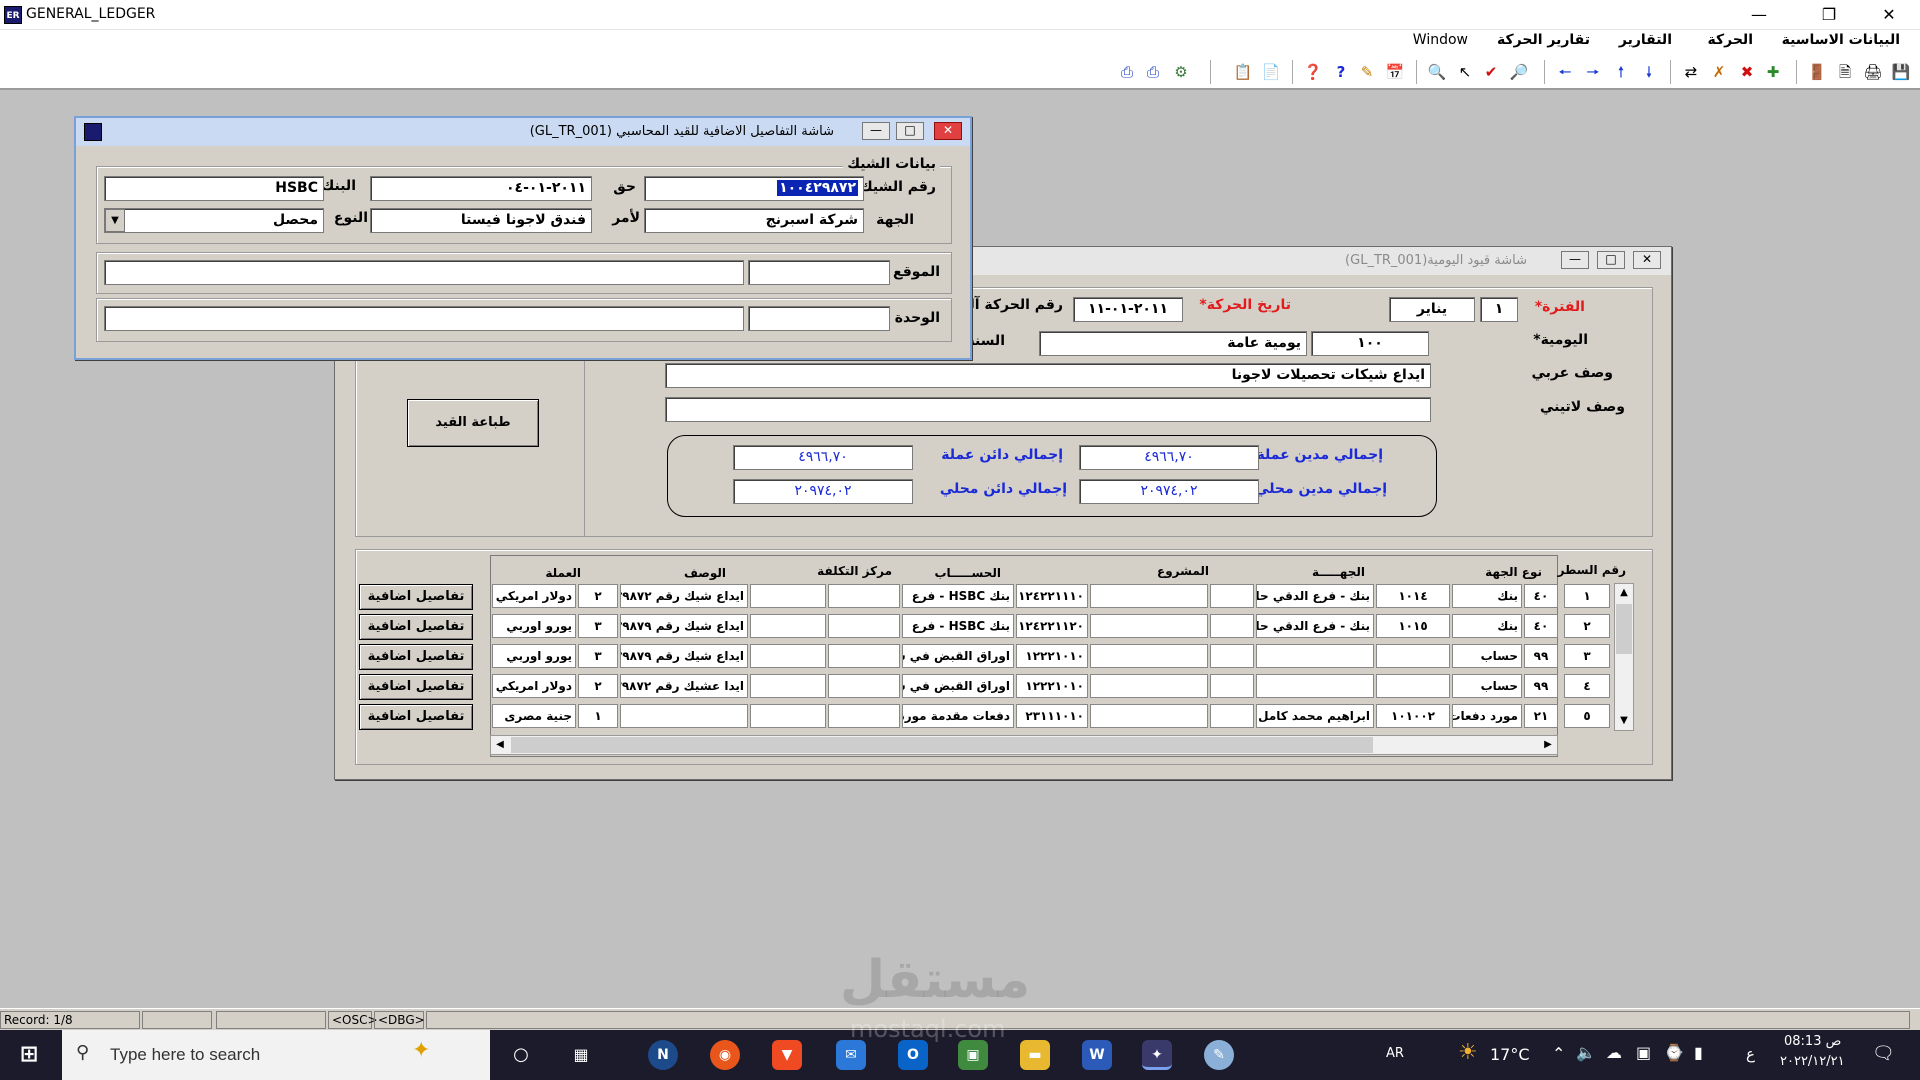 This screenshot has height=1080, width=1920. I want to click on print-entry-button: طباعة القيد, so click(473, 423).